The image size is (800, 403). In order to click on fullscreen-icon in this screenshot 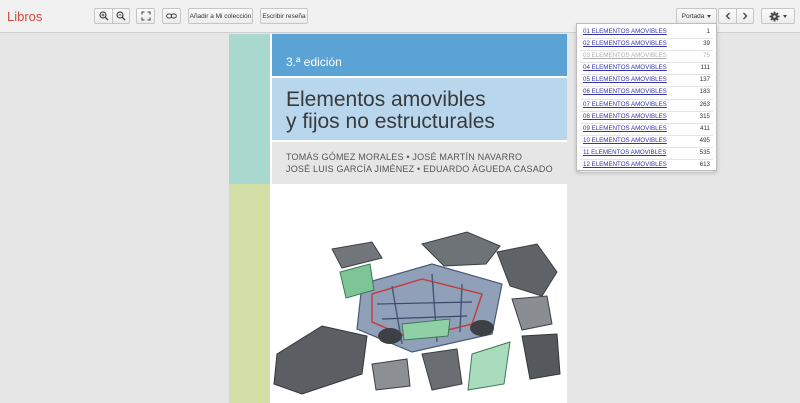, I will do `click(145, 16)`.